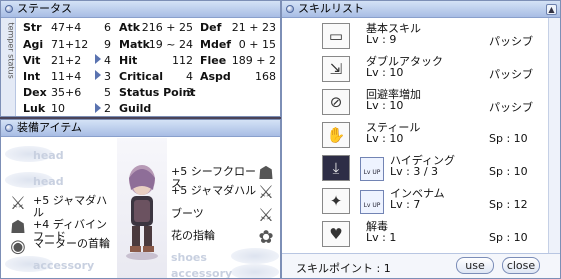  I want to click on skill-row: ✋ スティール Lv : 10 Sp : 10, so click(421, 135).